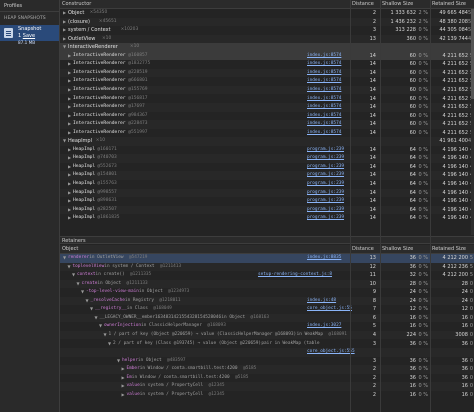  What do you see at coordinates (267, 13) in the screenshot?
I see `table-row: ▶Object×5435021 333 6322 %49 665 48457` at bounding box center [267, 13].